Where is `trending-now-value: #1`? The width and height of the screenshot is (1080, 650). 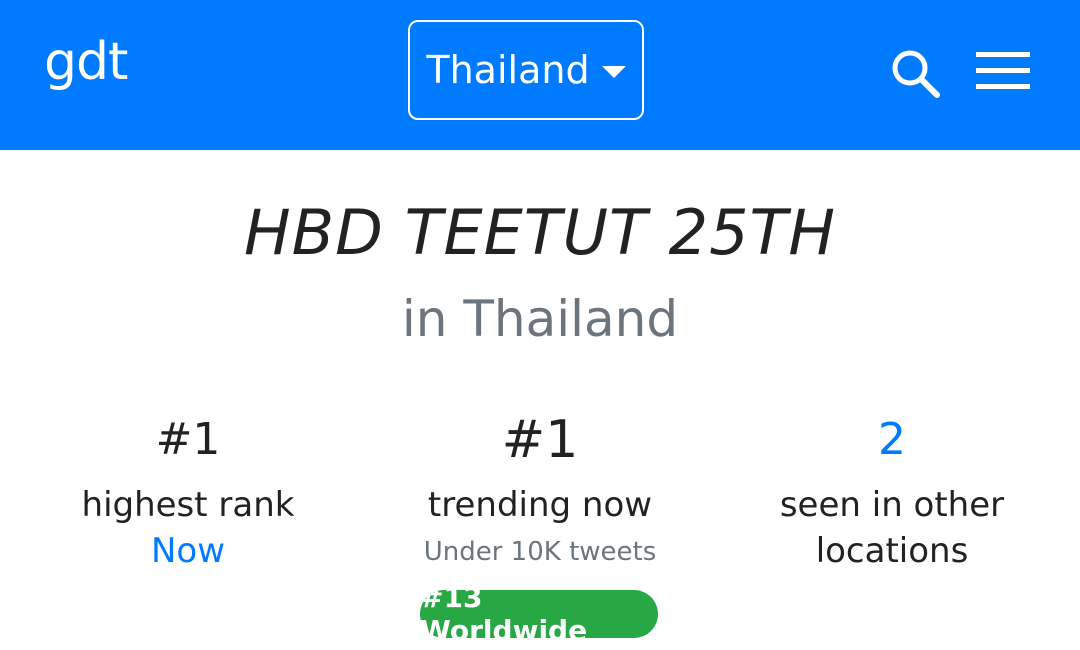
trending-now-value: #1 is located at coordinates (540, 440).